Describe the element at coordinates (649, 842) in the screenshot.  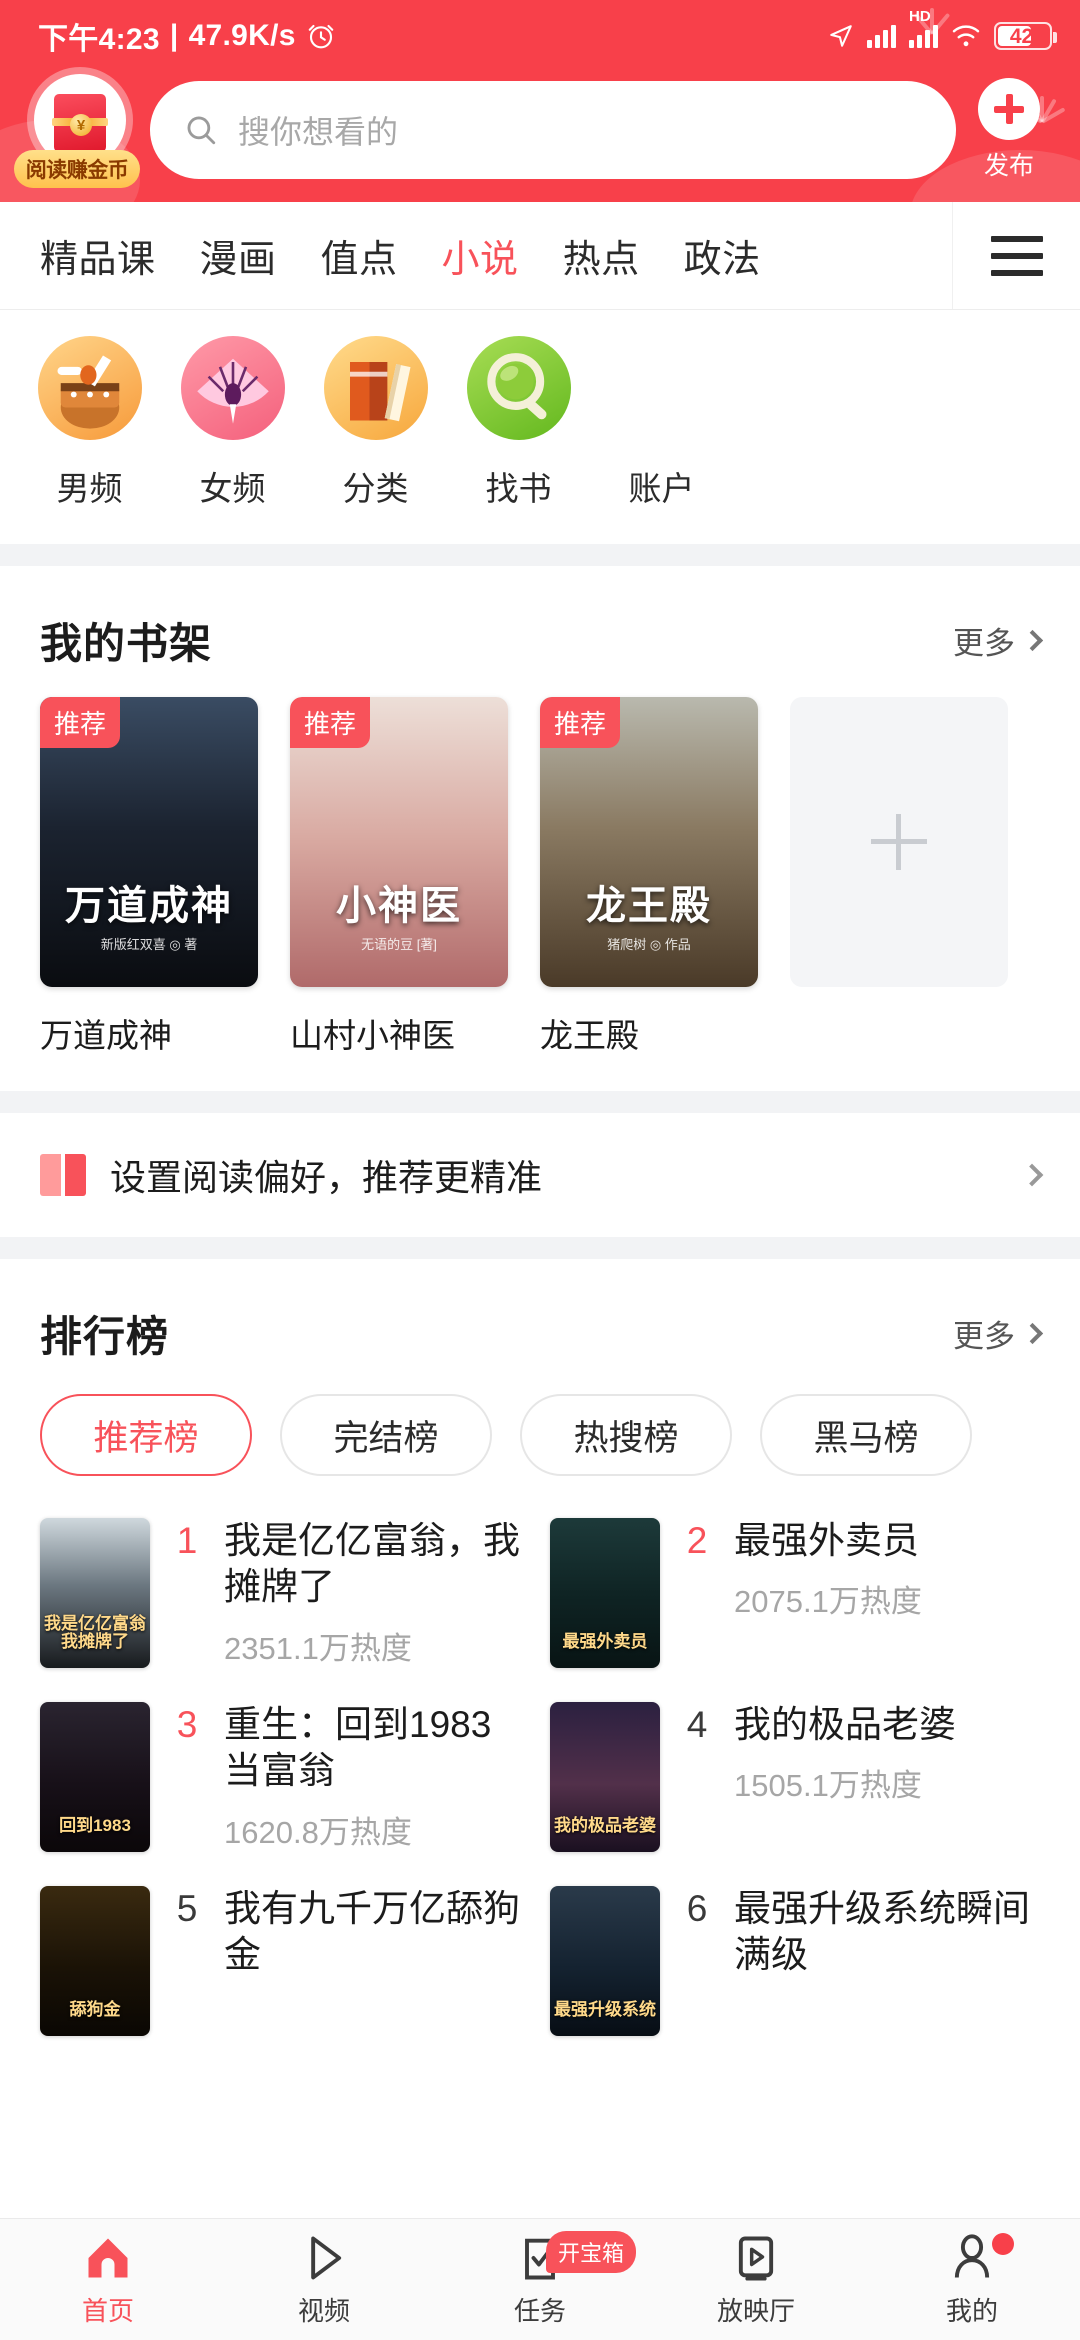
I see `book-cover: 推荐龙王殿猪爬树 ◎ 作品` at that location.